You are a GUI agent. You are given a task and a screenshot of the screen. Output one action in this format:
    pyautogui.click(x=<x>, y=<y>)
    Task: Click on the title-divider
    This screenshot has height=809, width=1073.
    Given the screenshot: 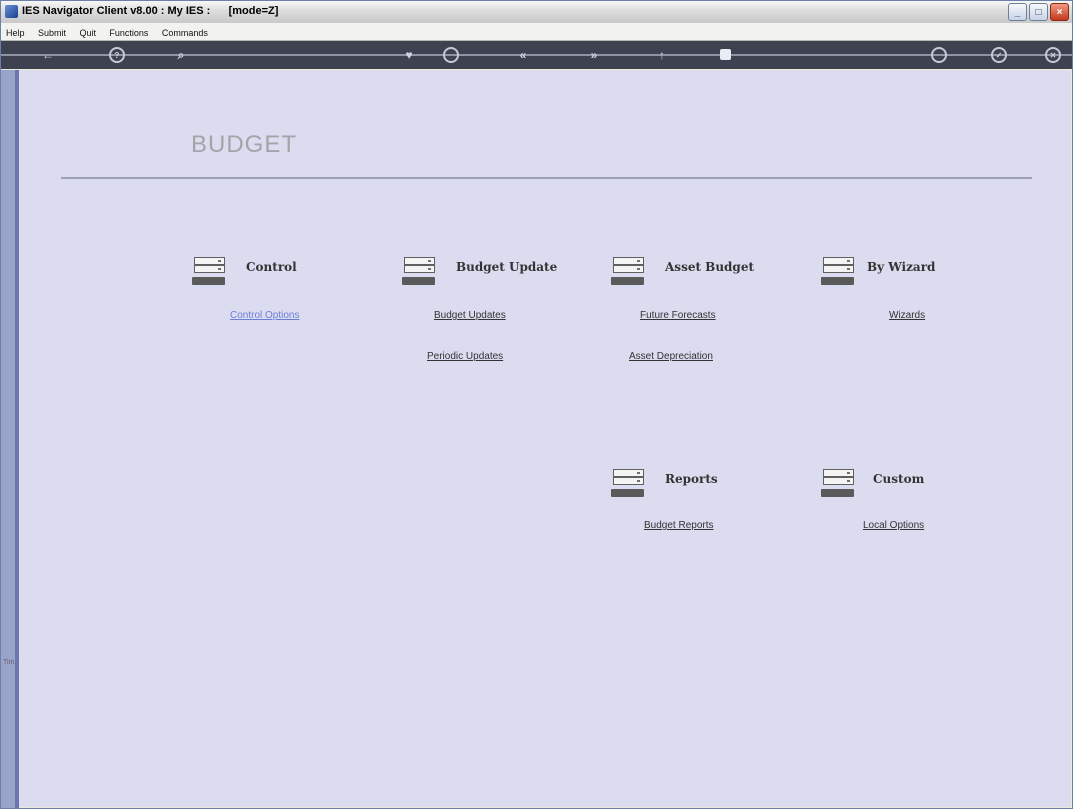 What is the action you would take?
    pyautogui.click(x=546, y=178)
    